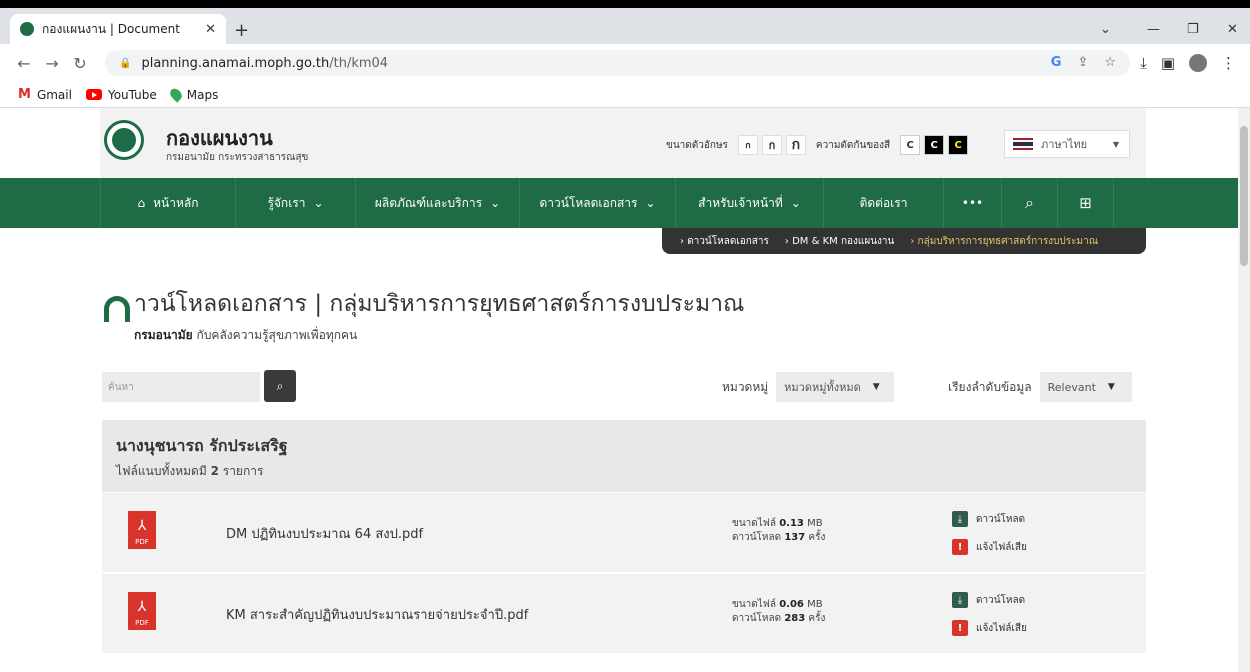 The width and height of the screenshot is (1250, 672). I want to click on breadcrumb-item: › ดาวน์โหลดเอกสาร, so click(724, 241).